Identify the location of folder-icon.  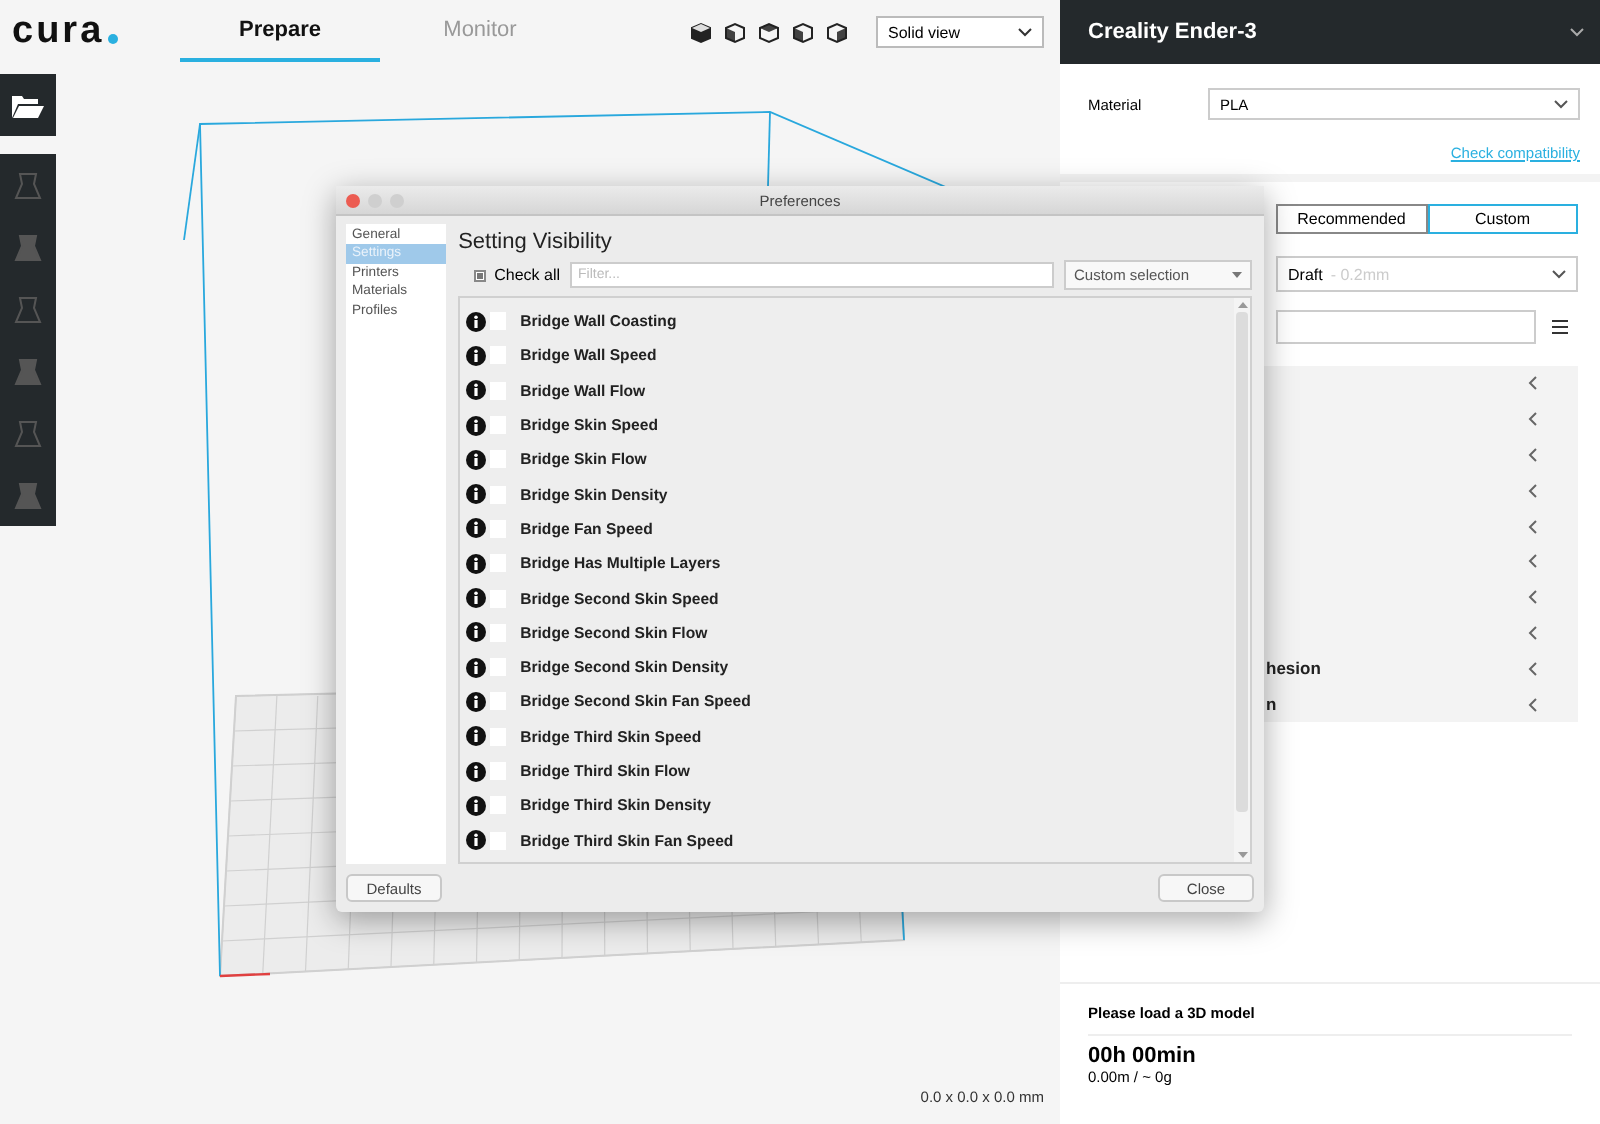
(28, 105).